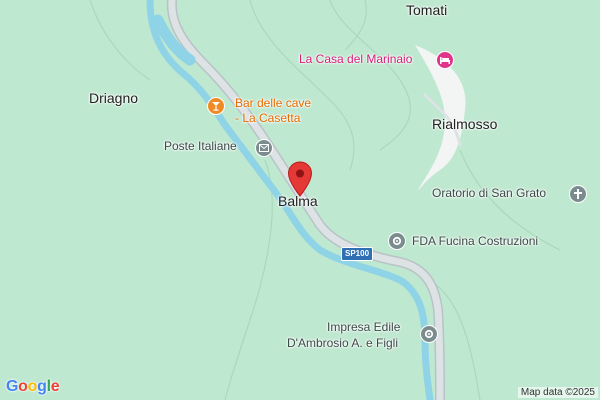 The height and width of the screenshot is (400, 600). Describe the element at coordinates (300, 179) in the screenshot. I see `location-pin-icon` at that location.